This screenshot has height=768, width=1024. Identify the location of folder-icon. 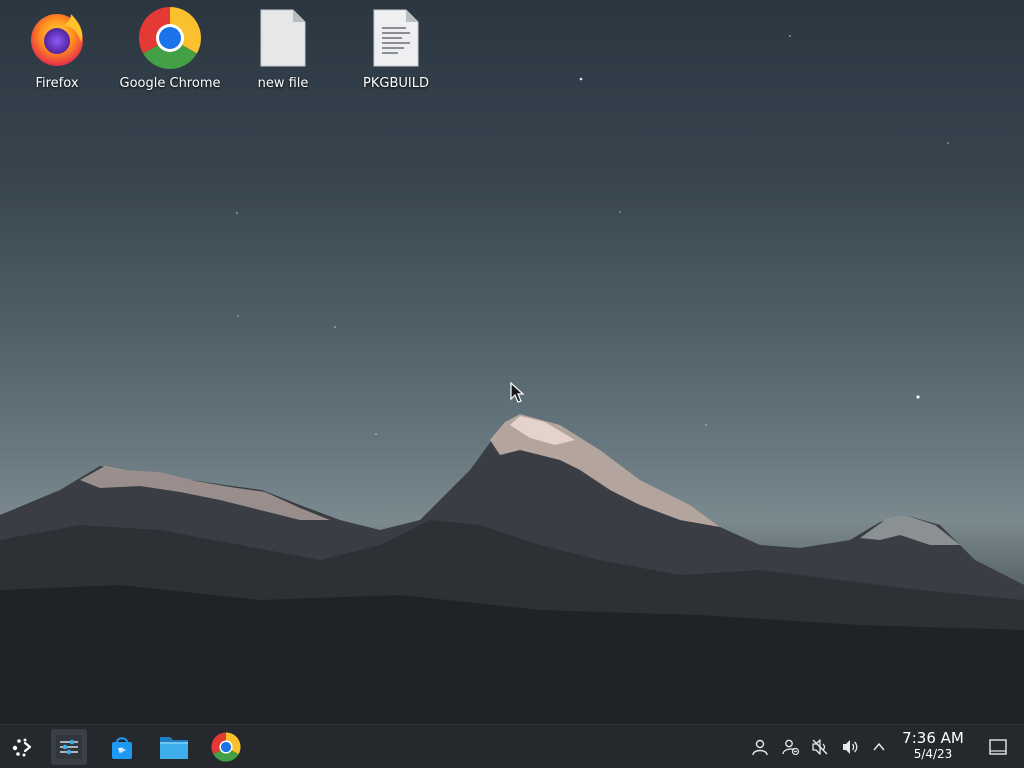
(174, 748).